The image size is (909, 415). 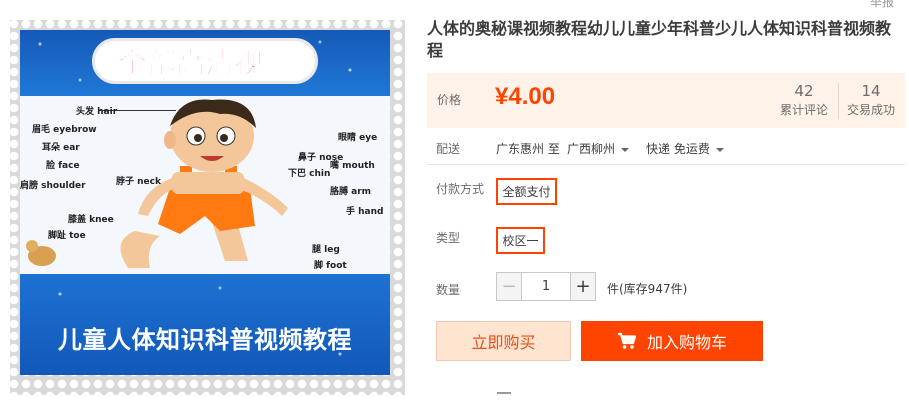 What do you see at coordinates (678, 149) in the screenshot?
I see `shipping-method: 快递 免运费` at bounding box center [678, 149].